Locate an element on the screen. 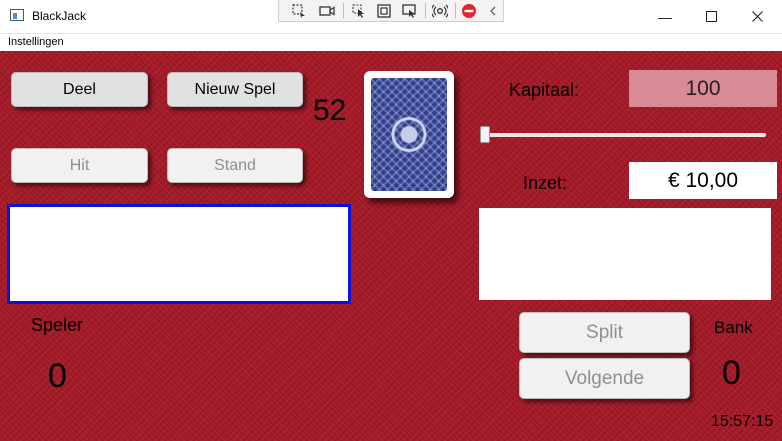 This screenshot has width=782, height=441. menu-instellingen: Instellingen is located at coordinates (36, 42).